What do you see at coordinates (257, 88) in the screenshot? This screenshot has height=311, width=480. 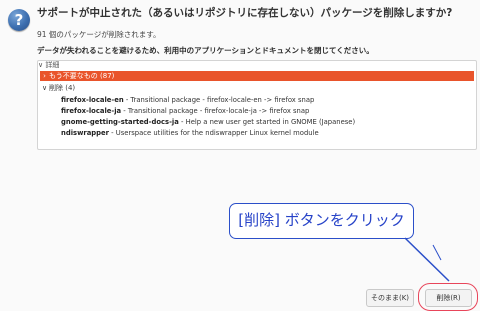 I see `group-remove: ∨ 削除 (4)` at bounding box center [257, 88].